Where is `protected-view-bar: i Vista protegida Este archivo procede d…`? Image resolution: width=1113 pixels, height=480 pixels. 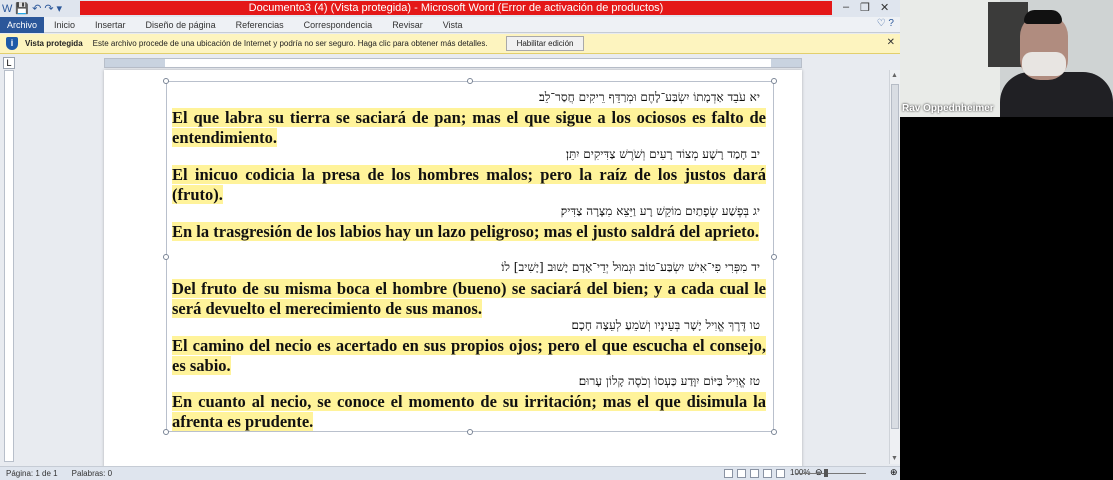
protected-view-bar: i Vista protegida Este archivo procede d… is located at coordinates (450, 44).